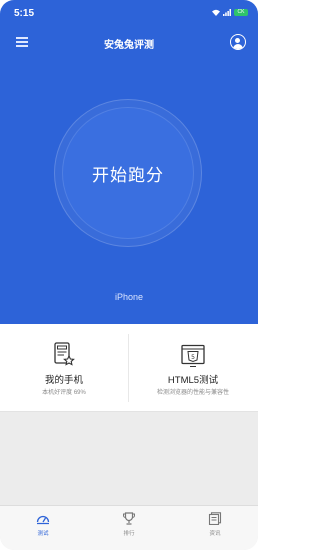 The height and width of the screenshot is (550, 320). I want to click on status-icons: CK, so click(230, 12).